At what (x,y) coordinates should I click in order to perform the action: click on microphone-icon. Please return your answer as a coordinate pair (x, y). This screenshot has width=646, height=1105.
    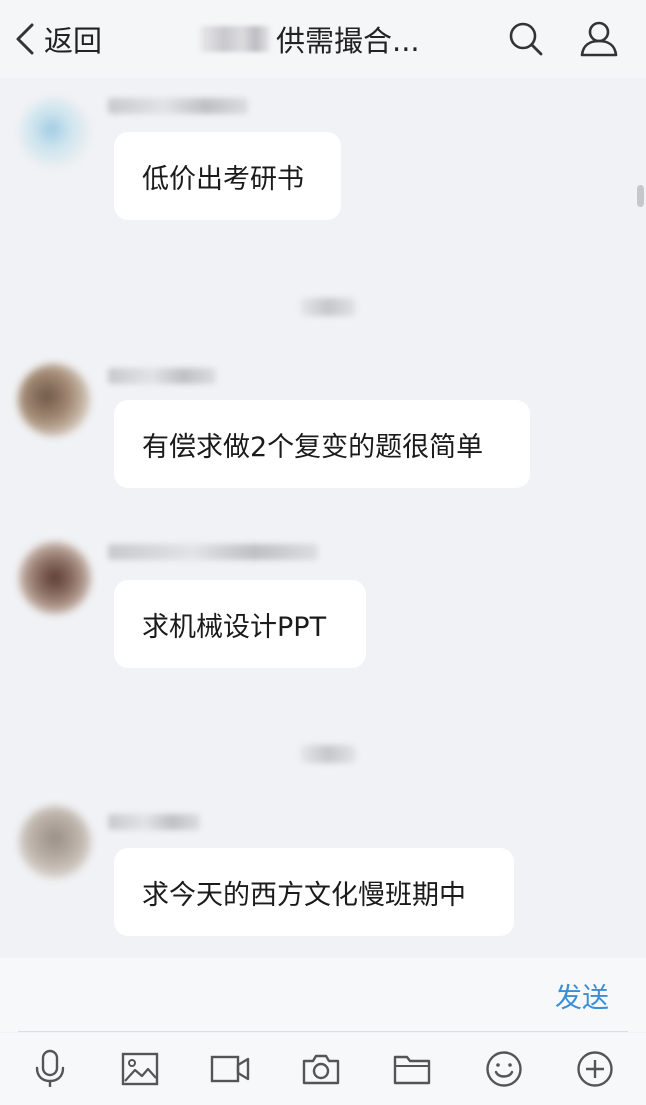
    Looking at the image, I should click on (50, 1069).